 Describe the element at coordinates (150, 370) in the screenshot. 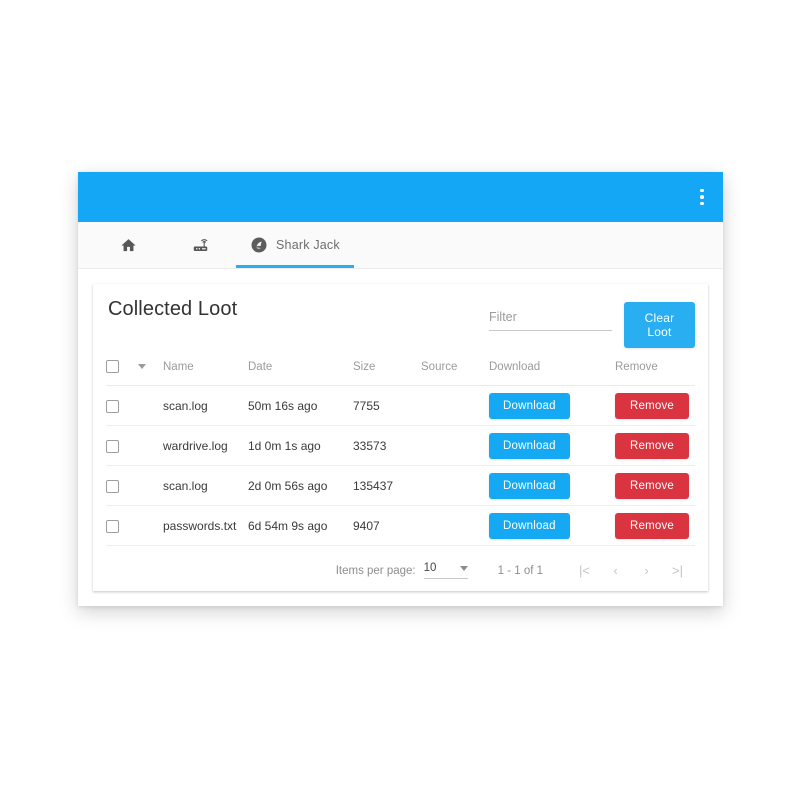

I see `sort-header` at that location.